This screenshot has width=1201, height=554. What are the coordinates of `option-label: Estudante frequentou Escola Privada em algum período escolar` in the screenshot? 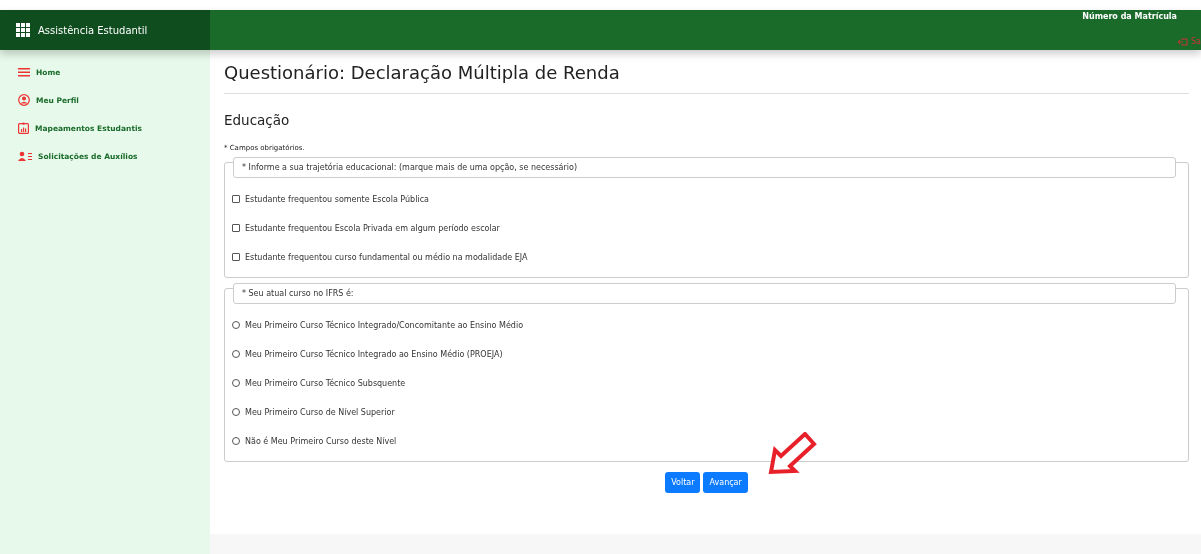 It's located at (372, 228).